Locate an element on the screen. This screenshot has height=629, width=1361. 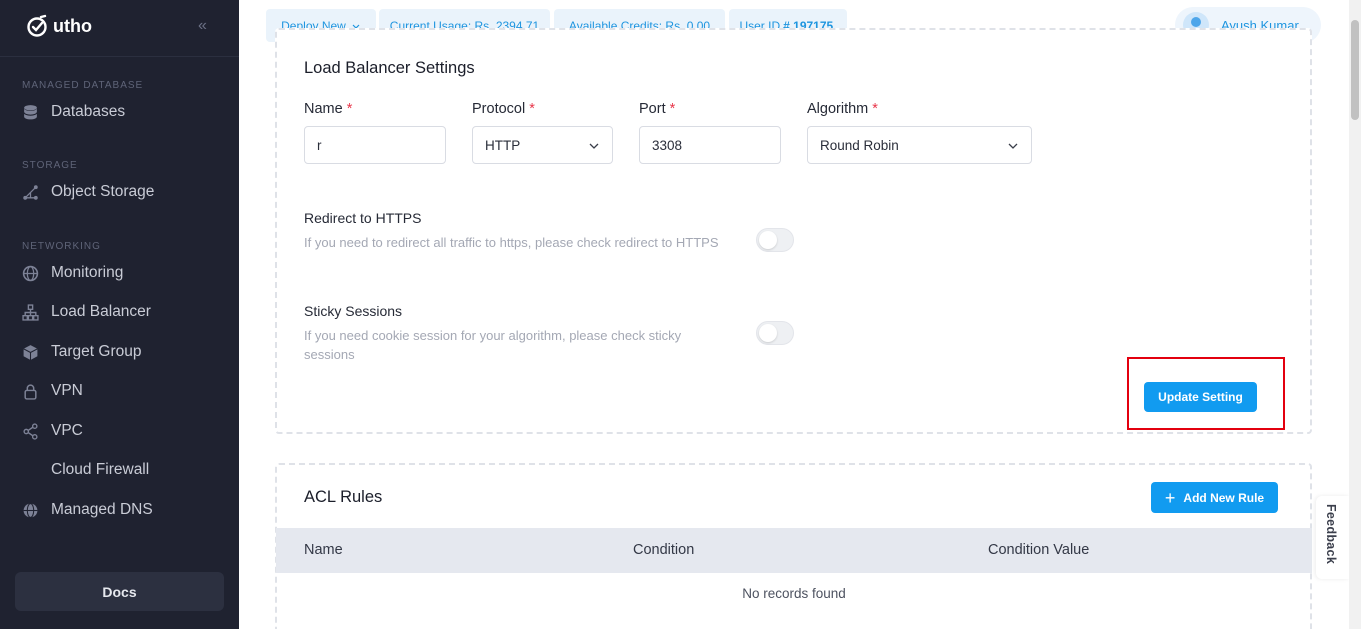
sidebar-item-vpc: VPC is located at coordinates (52, 431).